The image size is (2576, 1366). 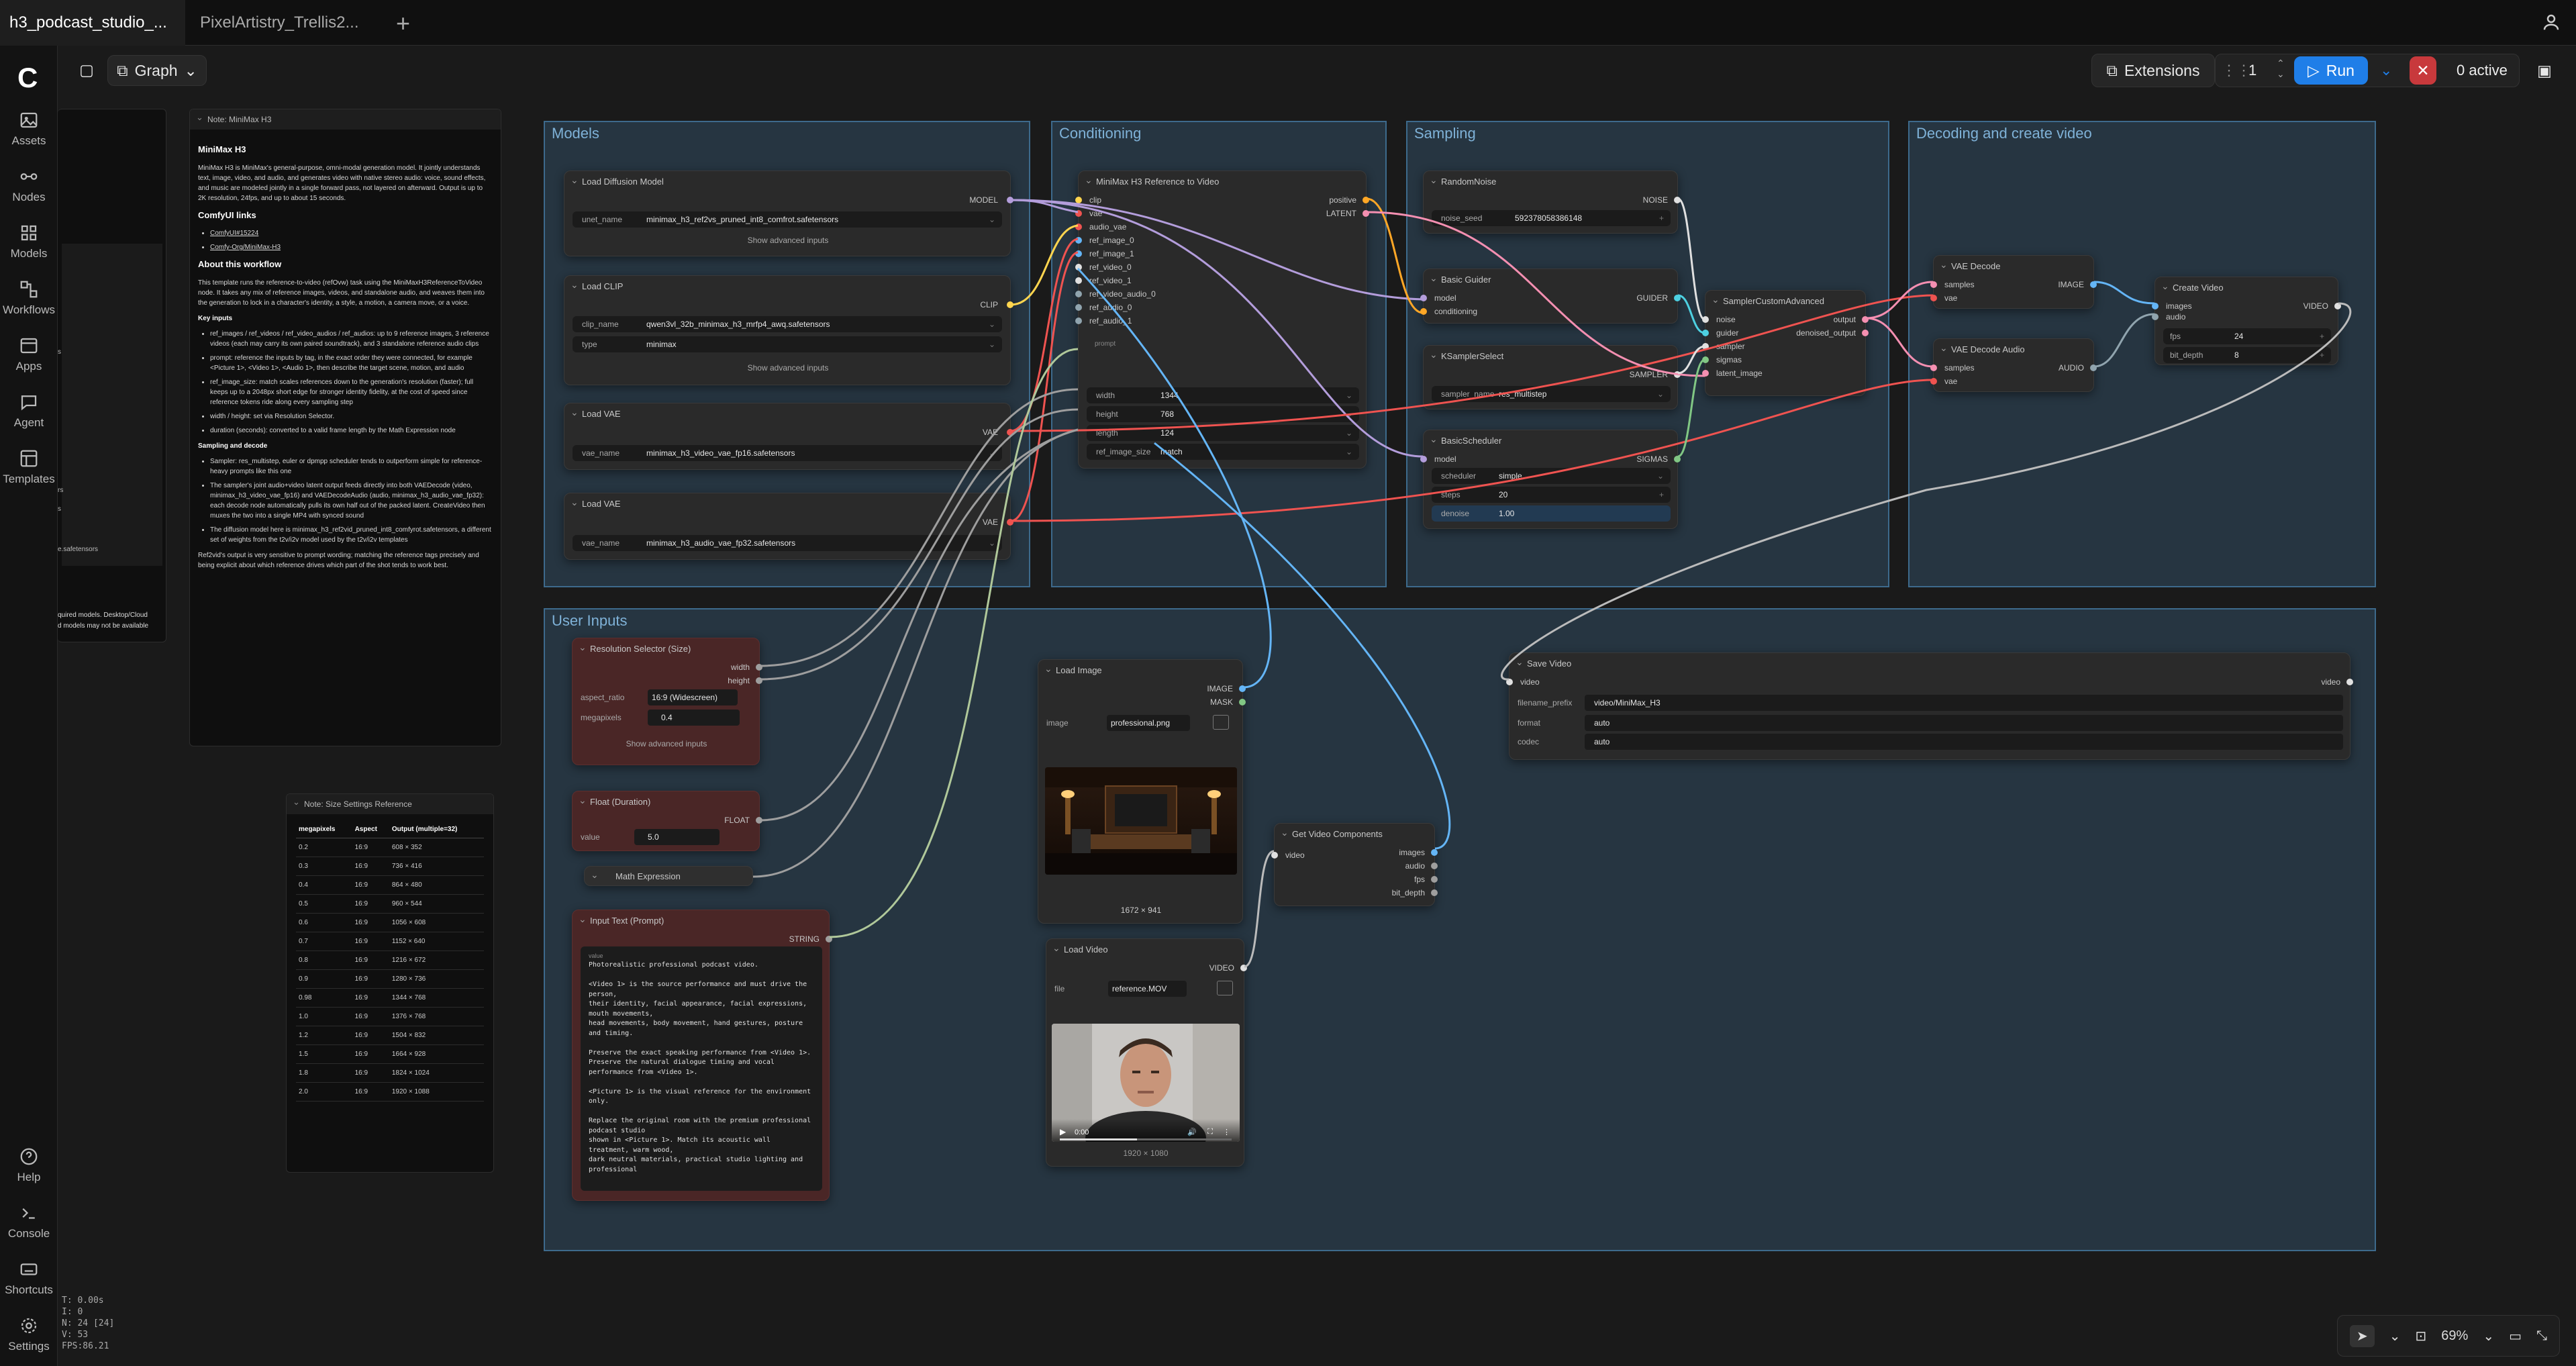 I want to click on video-preview: ▶ 0:00 🔊 ⛶ ⋮, so click(x=1146, y=1083).